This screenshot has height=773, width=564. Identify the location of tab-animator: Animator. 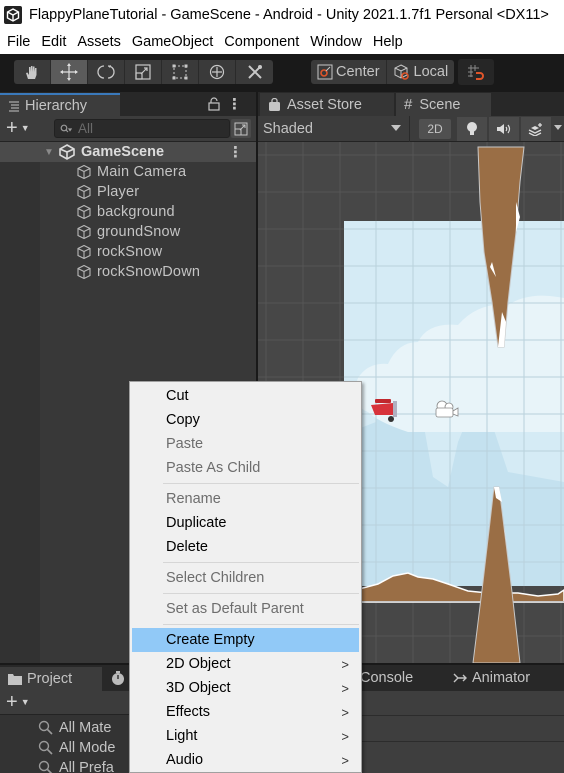
(491, 678).